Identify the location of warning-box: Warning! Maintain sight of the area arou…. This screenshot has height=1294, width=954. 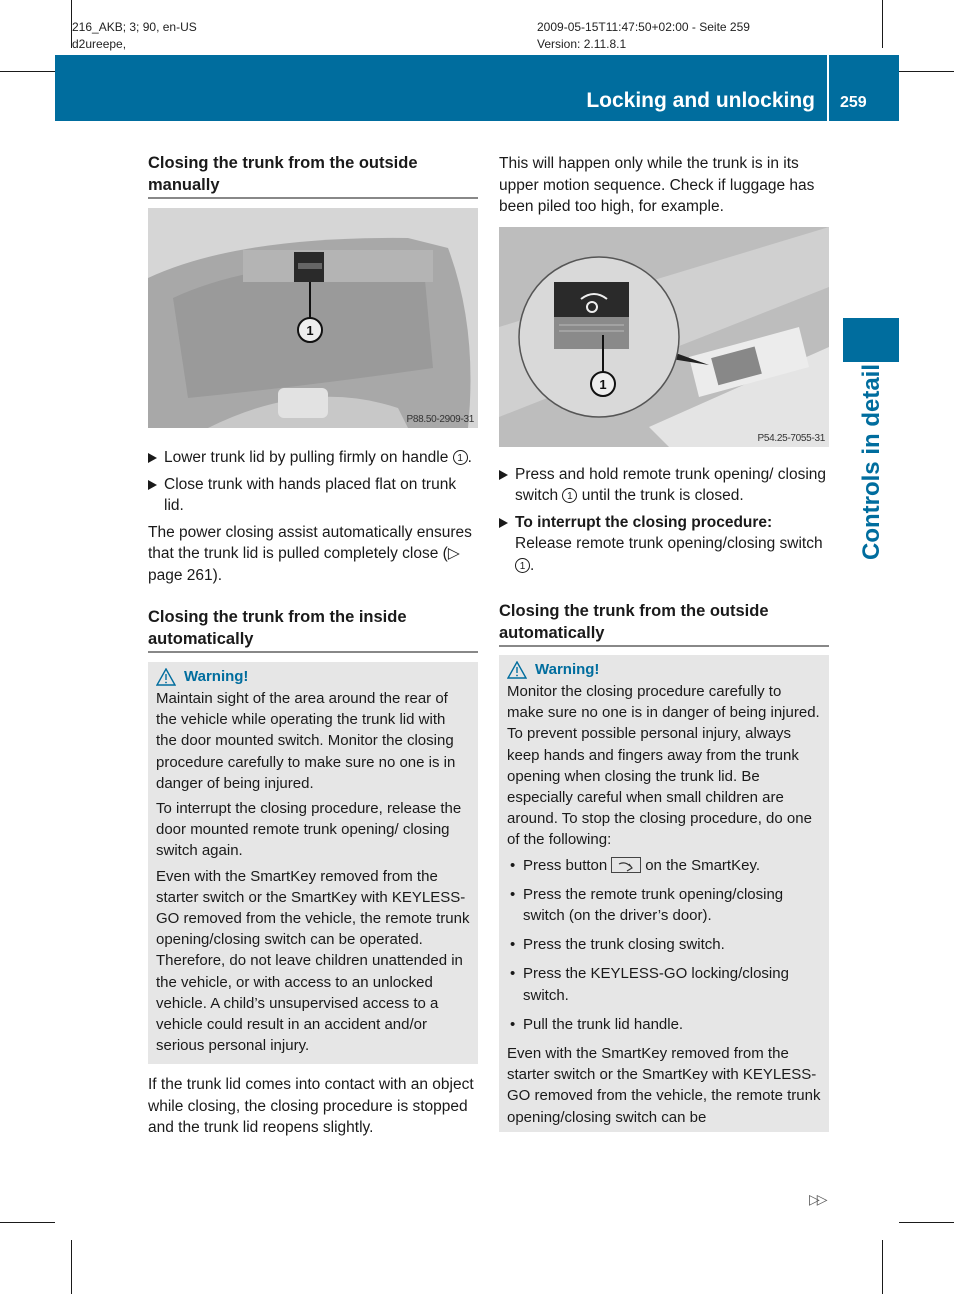
(313, 863).